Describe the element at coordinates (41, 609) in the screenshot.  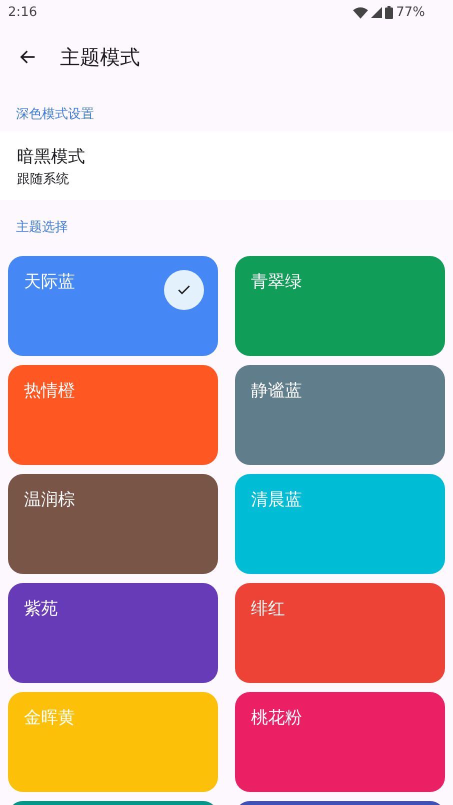
I see `theme-name: 紫苑` at that location.